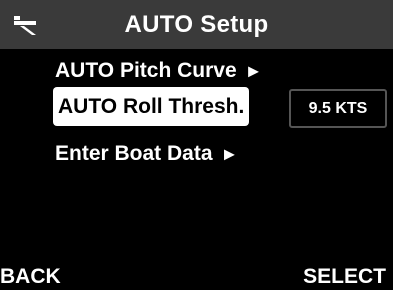 The image size is (393, 290). I want to click on menu-item-auto-roll-thresh: AUTO Roll Thresh., so click(151, 106).